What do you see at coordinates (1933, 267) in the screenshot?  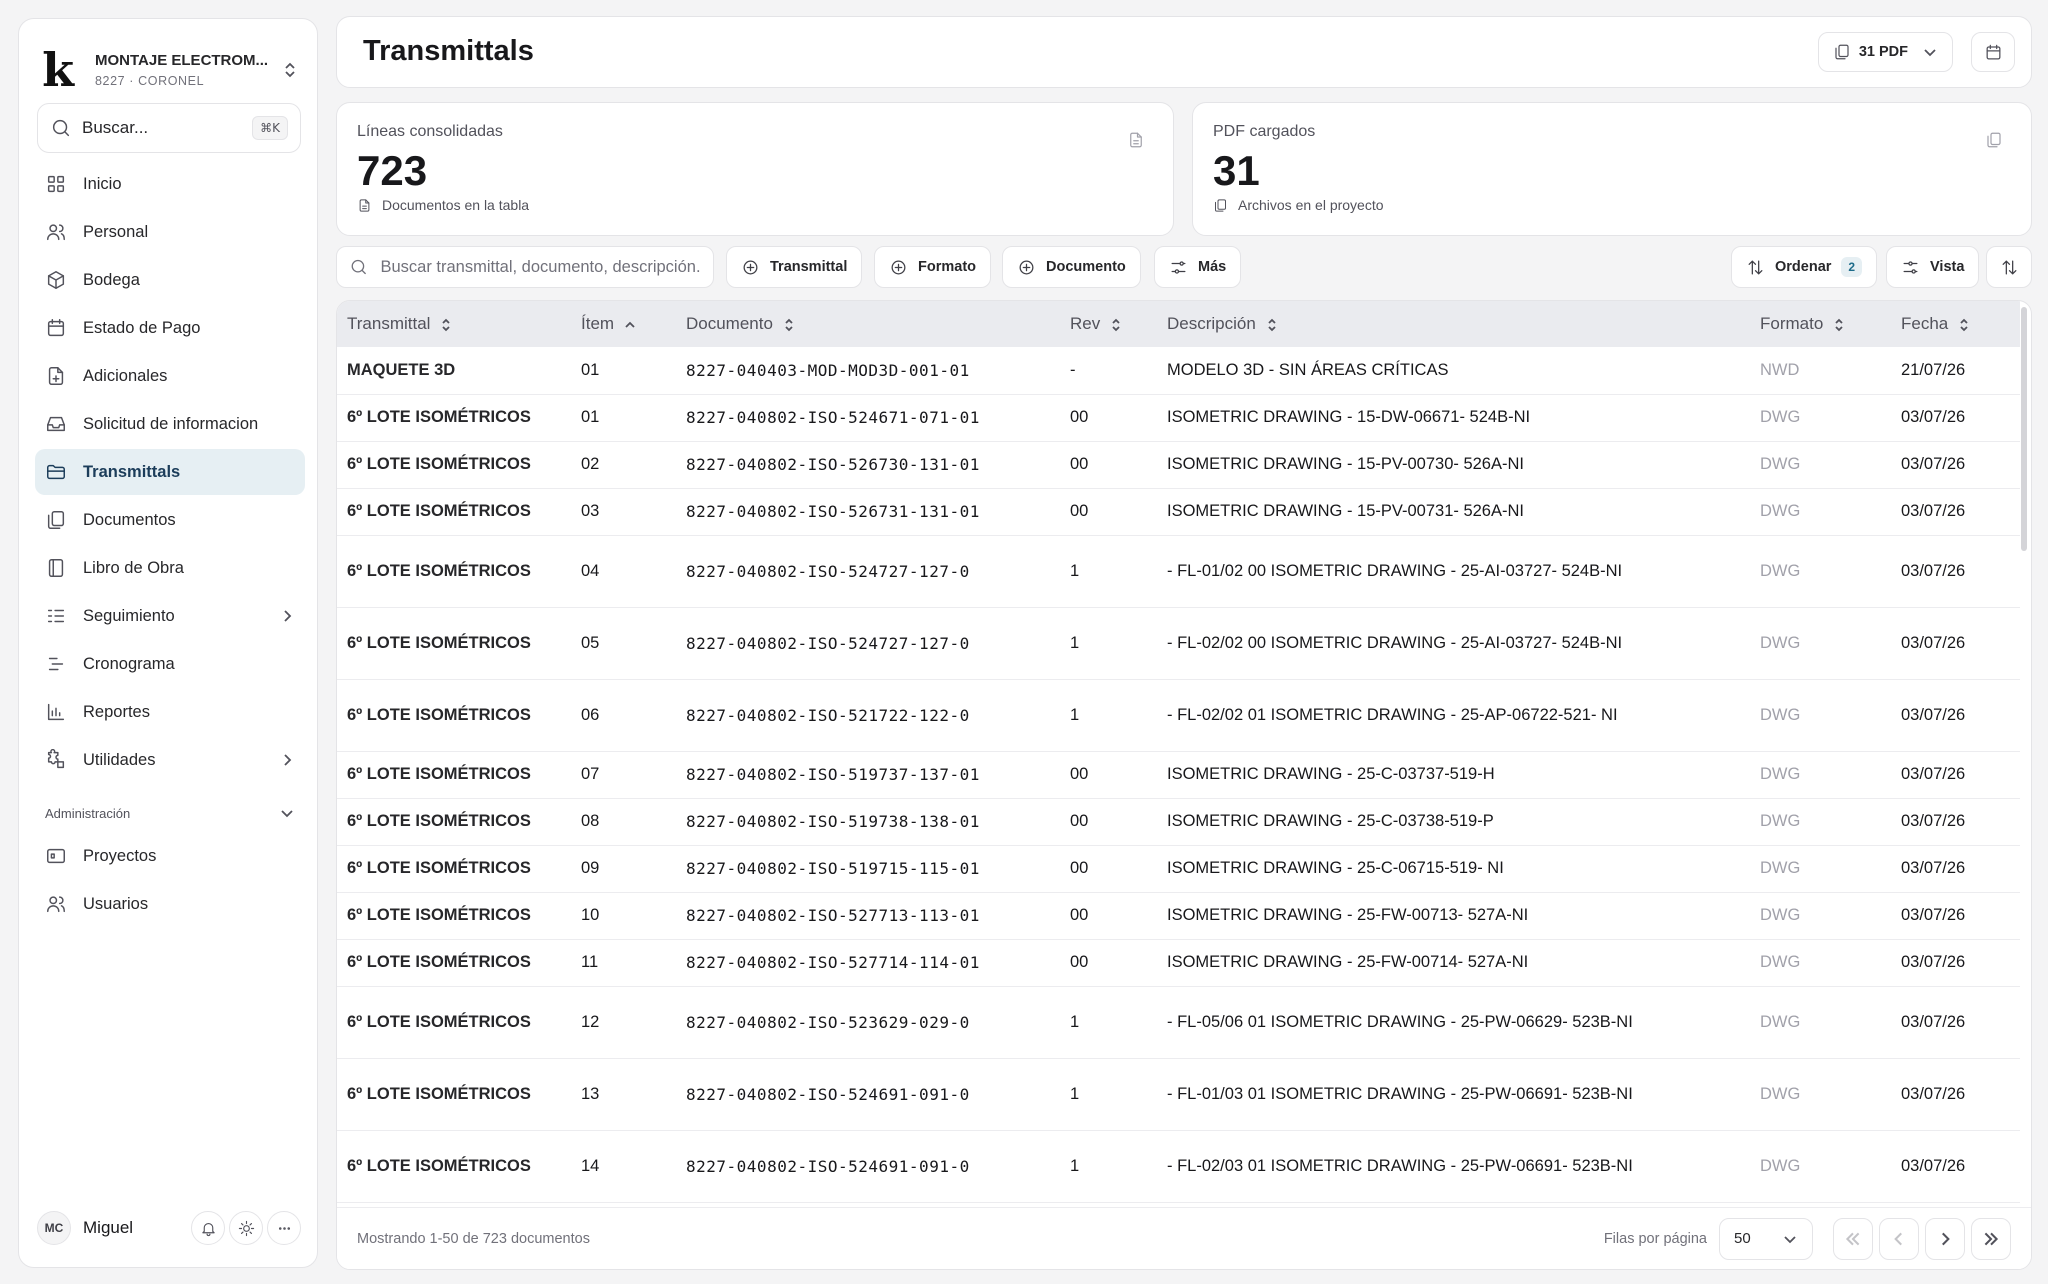 I see `view-options-button: Vista` at bounding box center [1933, 267].